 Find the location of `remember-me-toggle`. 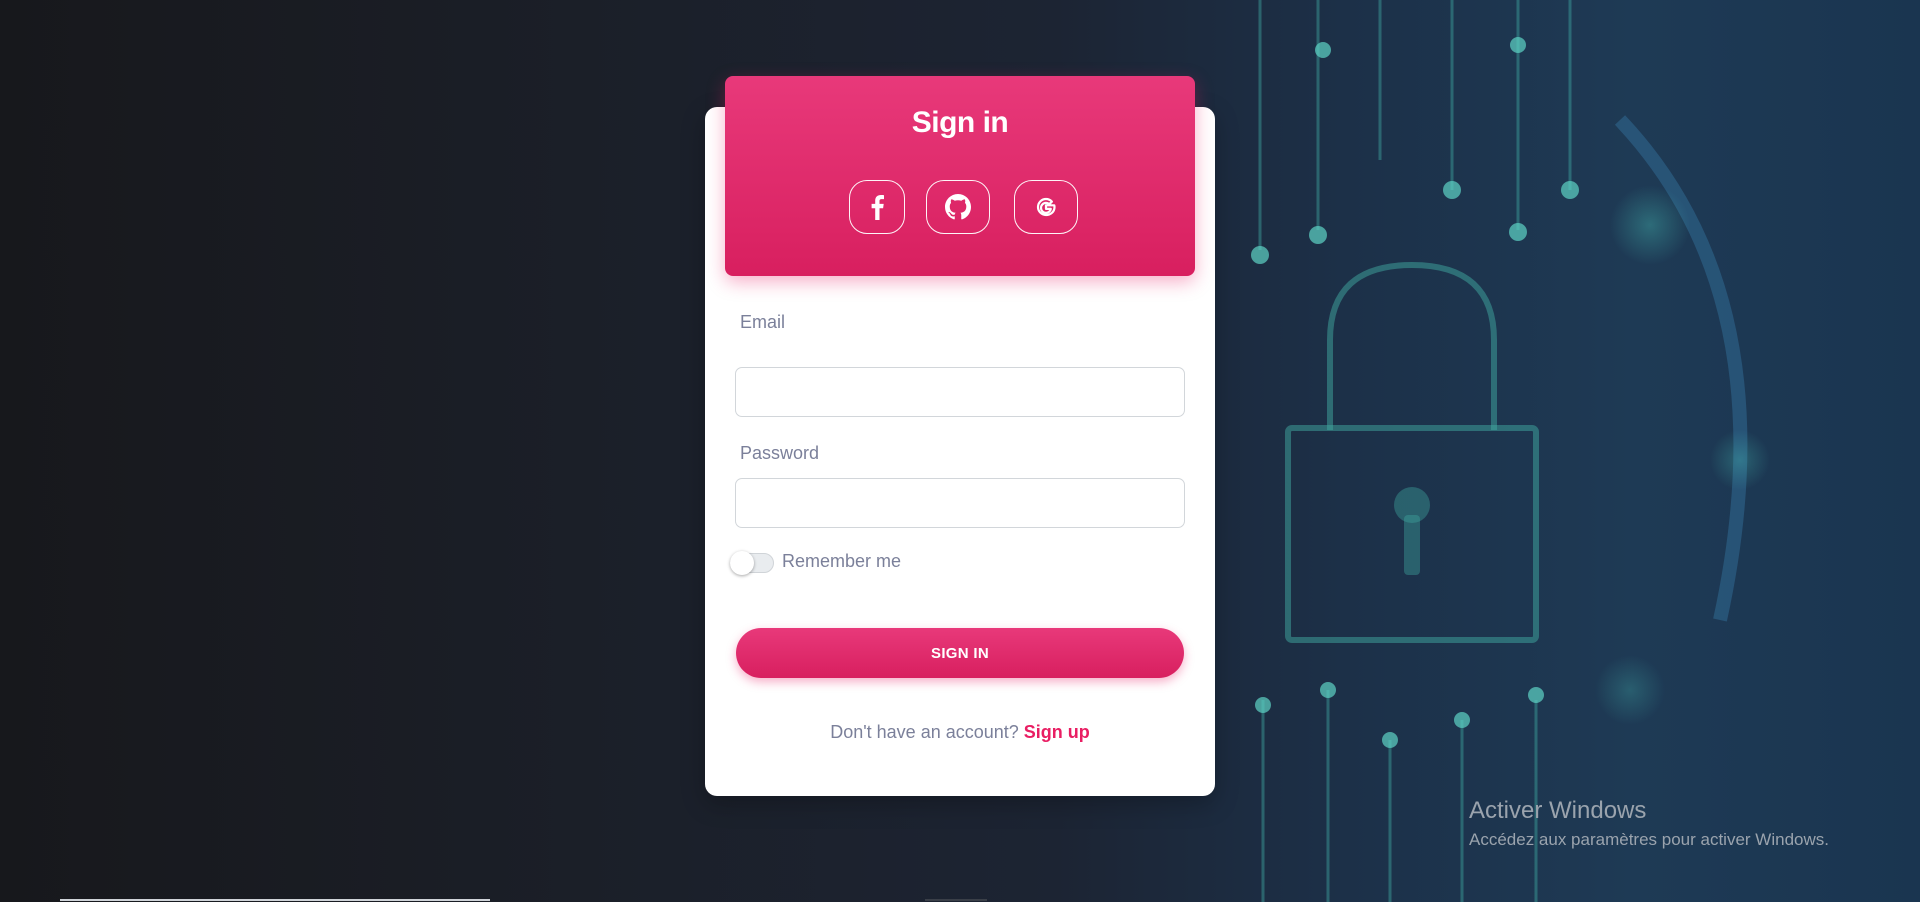

remember-me-toggle is located at coordinates (752, 563).